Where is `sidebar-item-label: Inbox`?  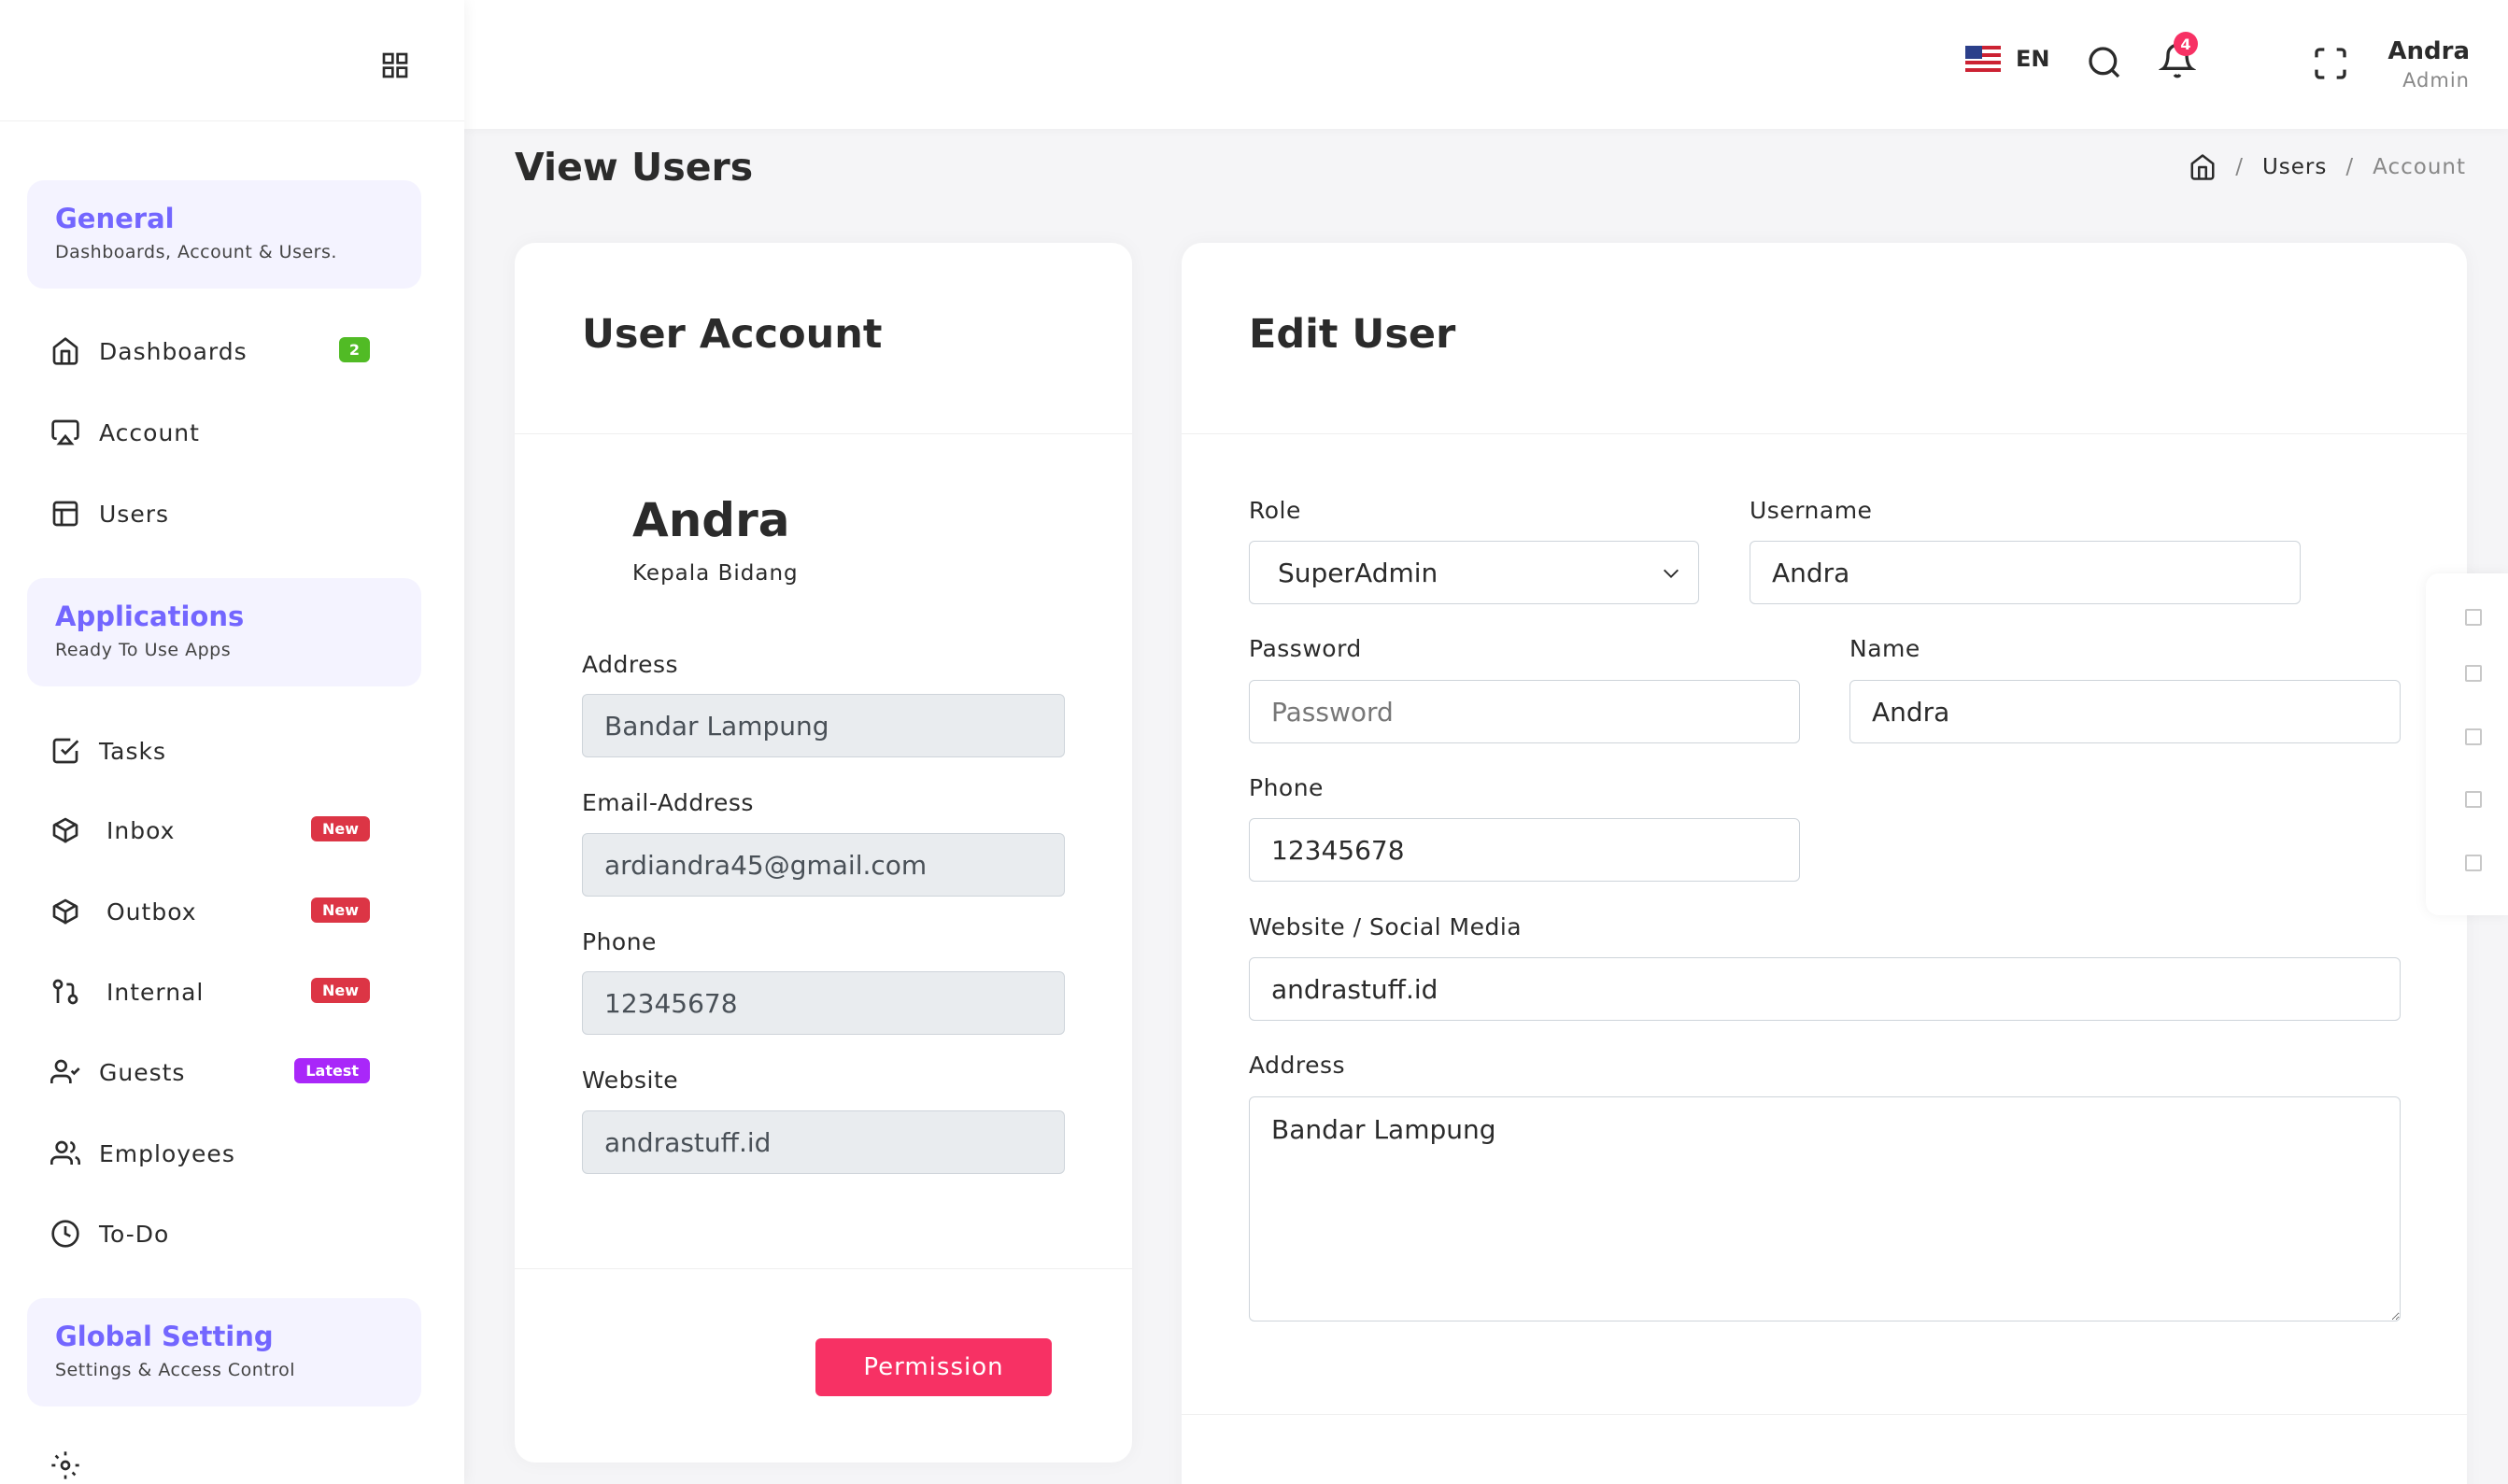 sidebar-item-label: Inbox is located at coordinates (141, 830).